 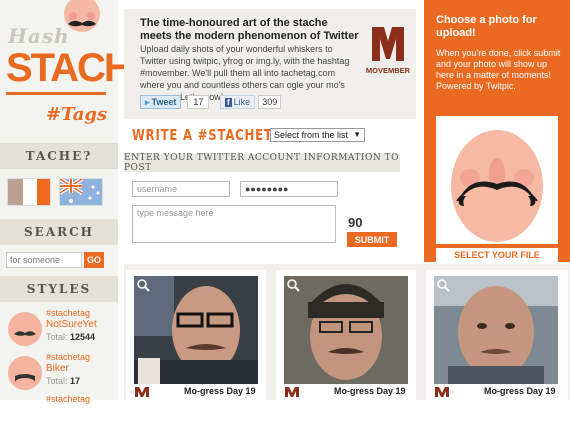 What do you see at coordinates (388, 49) in the screenshot?
I see `movember-logo-icon: MOVEMBER` at bounding box center [388, 49].